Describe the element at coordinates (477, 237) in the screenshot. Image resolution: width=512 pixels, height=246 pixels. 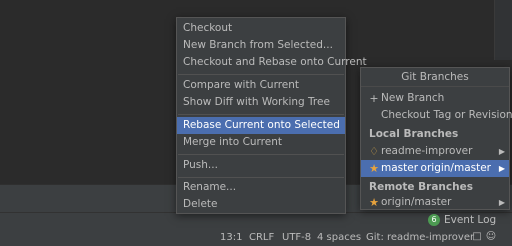
I see `lock-icon: □` at that location.